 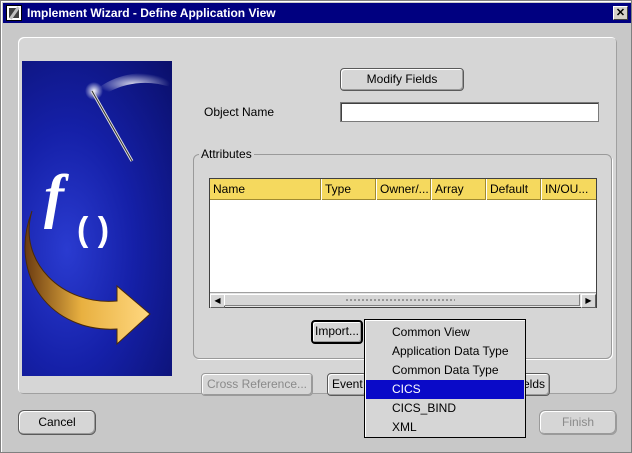 I want to click on finish-button: Finish, so click(x=578, y=422).